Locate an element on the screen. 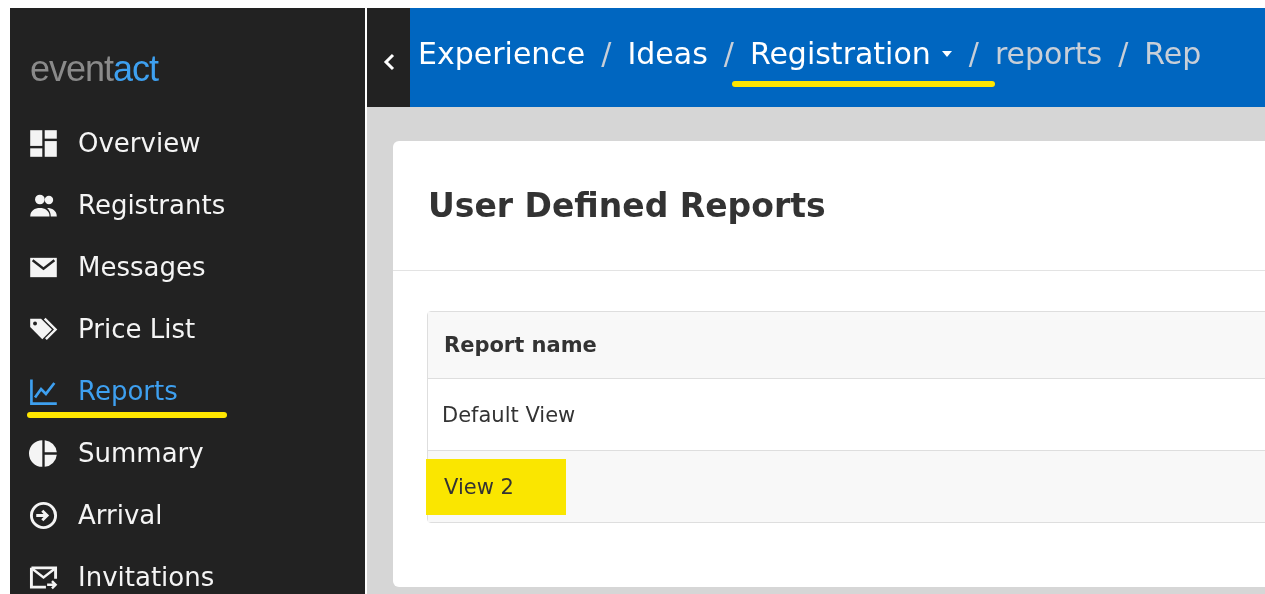 Image resolution: width=1265 pixels, height=594 pixels. table-cell: Default View is located at coordinates (509, 414).